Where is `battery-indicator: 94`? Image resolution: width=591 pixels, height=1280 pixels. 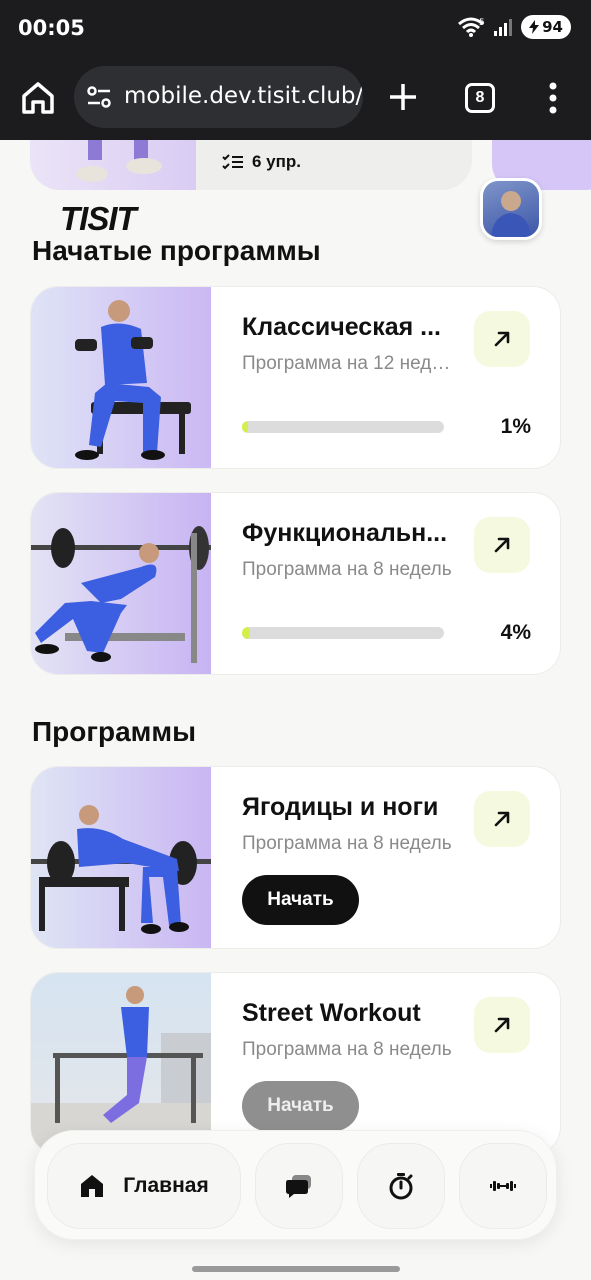 battery-indicator: 94 is located at coordinates (546, 27).